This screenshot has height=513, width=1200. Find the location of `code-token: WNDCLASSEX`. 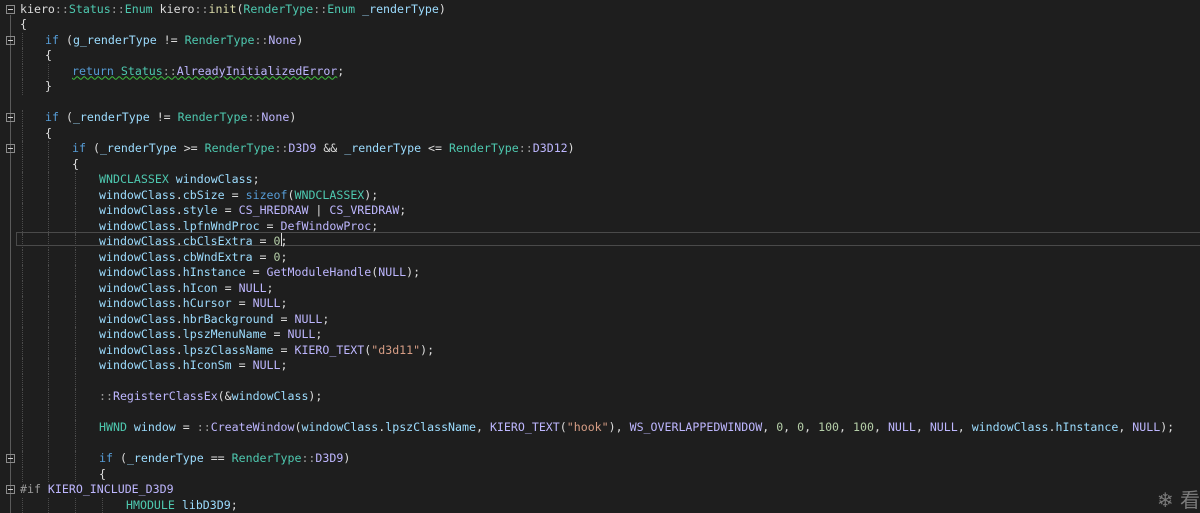

code-token: WNDCLASSEX is located at coordinates (329, 194).